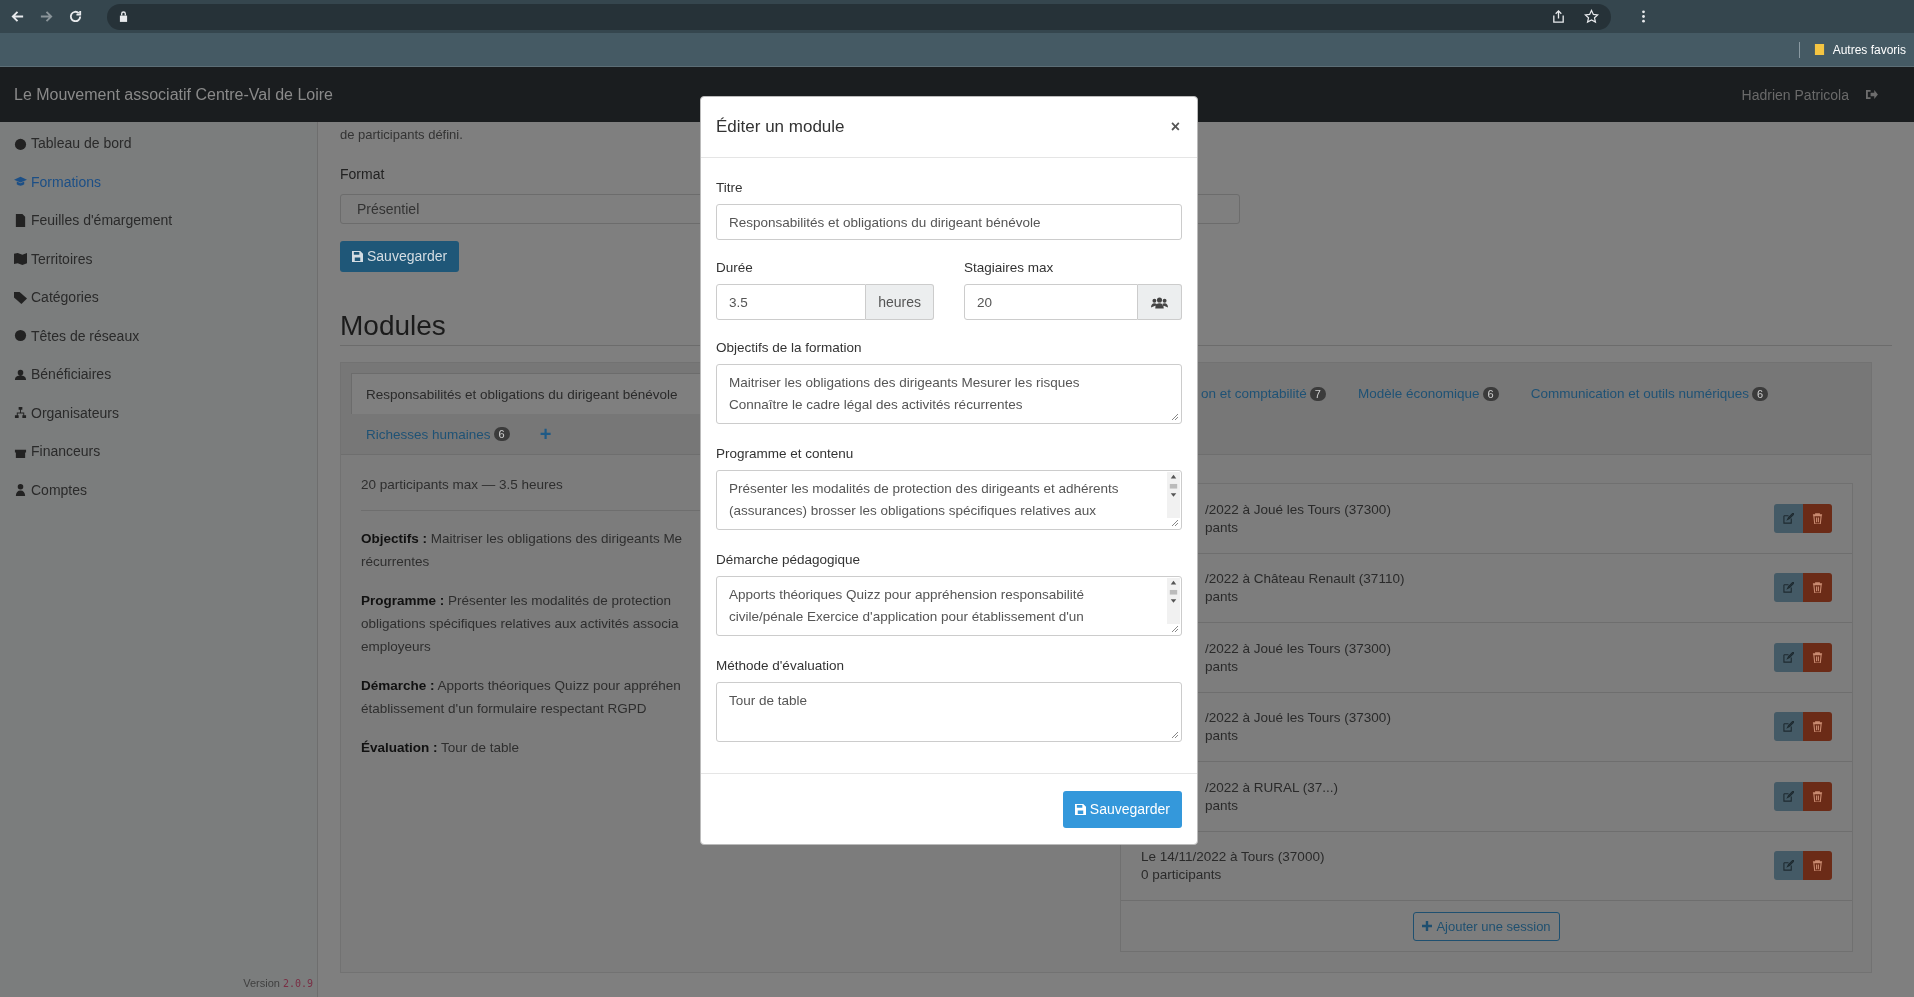 The width and height of the screenshot is (1914, 997). What do you see at coordinates (158, 374) in the screenshot?
I see `sidebar-item: Bénéficiaires` at bounding box center [158, 374].